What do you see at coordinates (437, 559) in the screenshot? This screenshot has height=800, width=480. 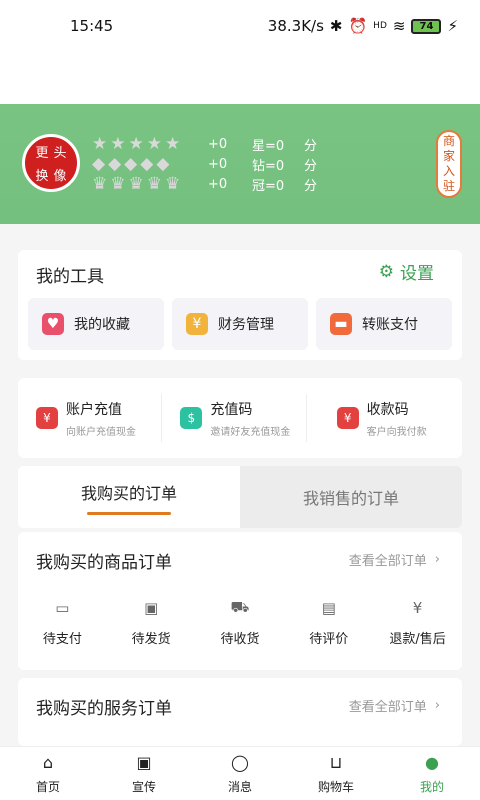 I see `chevron-right-icon: ›` at bounding box center [437, 559].